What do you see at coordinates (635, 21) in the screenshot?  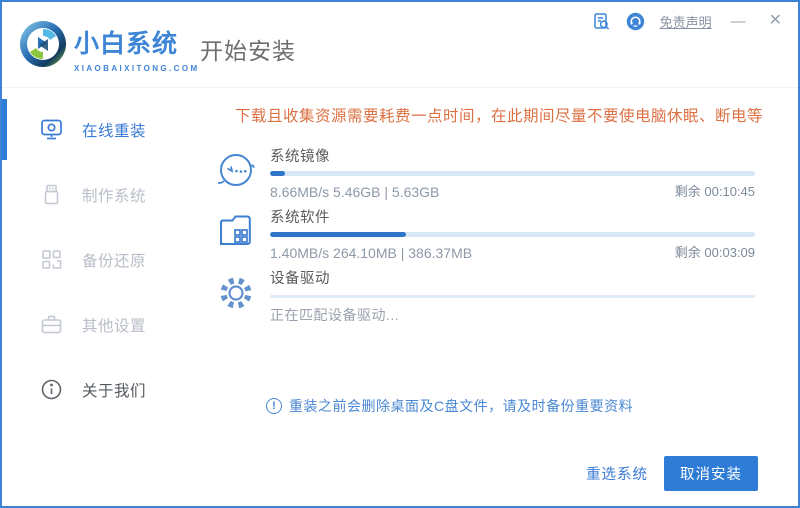 I see `customer-service-icon` at bounding box center [635, 21].